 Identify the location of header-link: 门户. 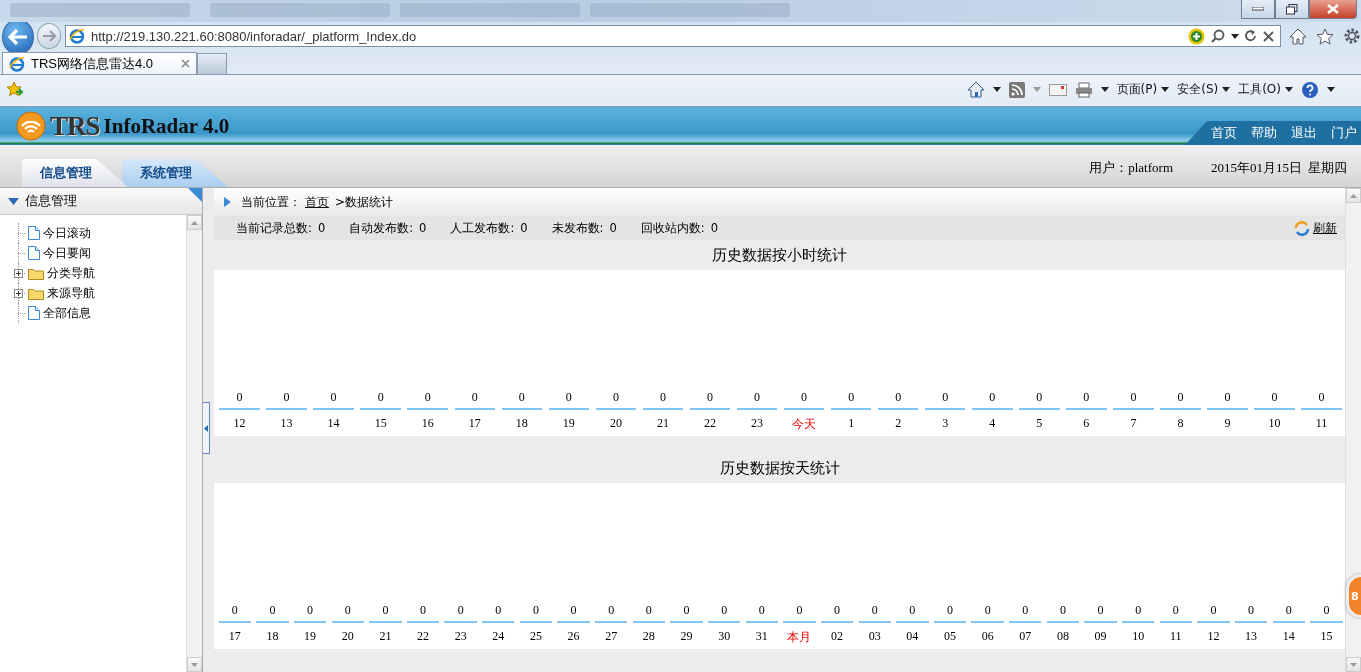
(1344, 133).